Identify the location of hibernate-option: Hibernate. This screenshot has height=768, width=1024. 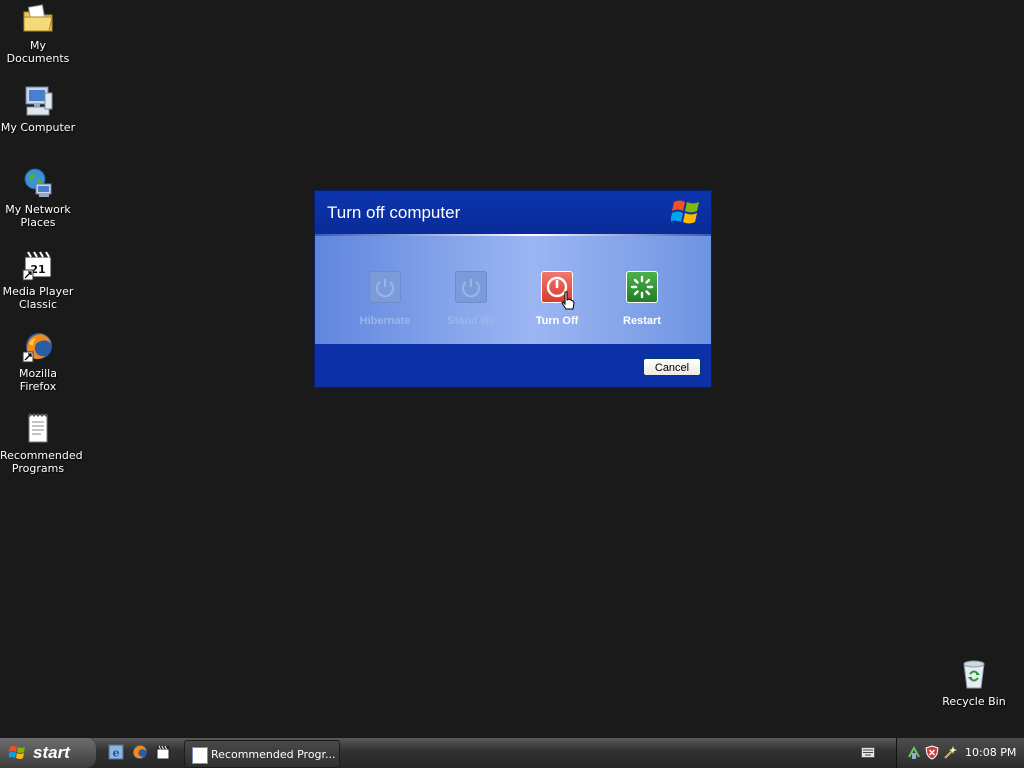
(385, 299).